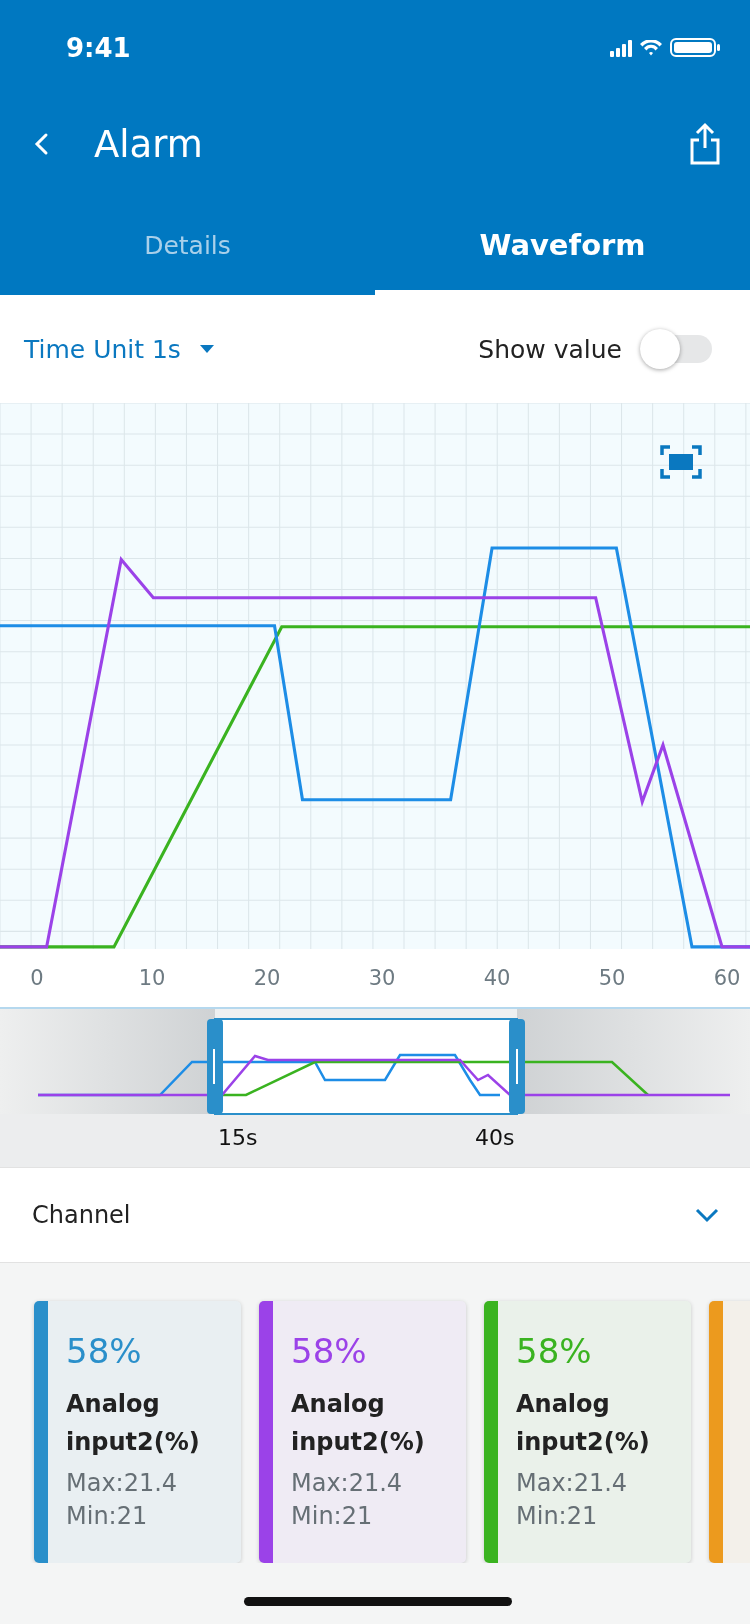 The height and width of the screenshot is (1624, 750). I want to click on x-axis-label: 10, so click(152, 978).